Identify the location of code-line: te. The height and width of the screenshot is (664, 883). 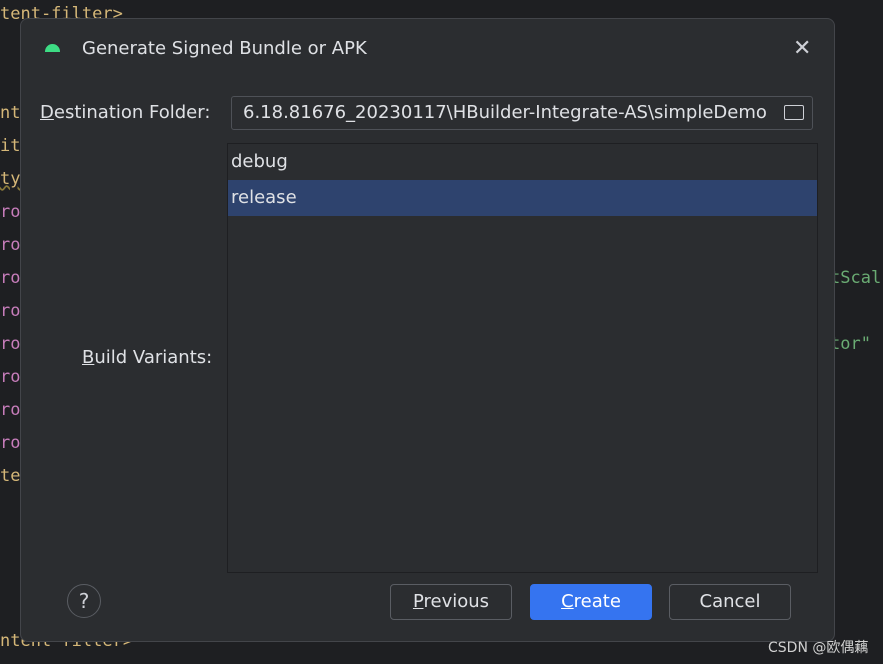
(10, 476).